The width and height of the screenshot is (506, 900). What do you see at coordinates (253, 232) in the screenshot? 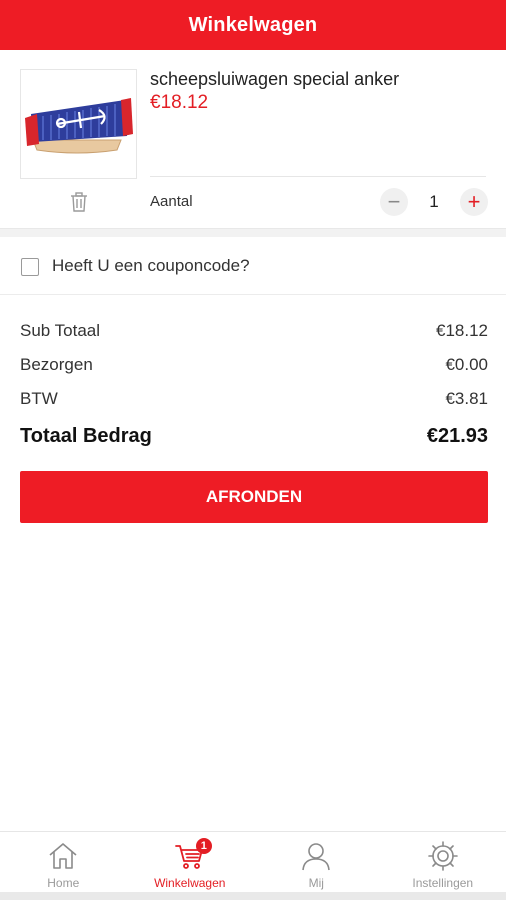
I see `section-divider` at bounding box center [253, 232].